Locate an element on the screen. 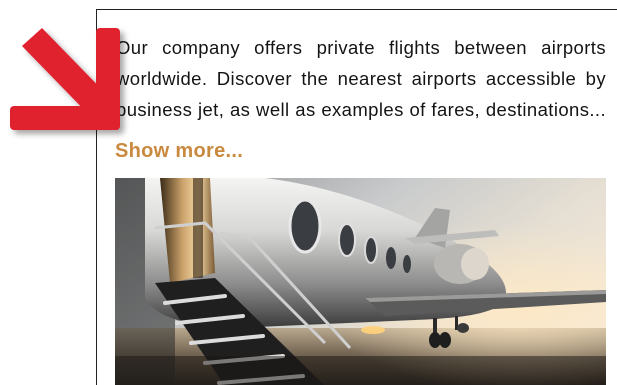 This screenshot has height=385, width=617. red-diagonal-arrow-icon is located at coordinates (65, 79).